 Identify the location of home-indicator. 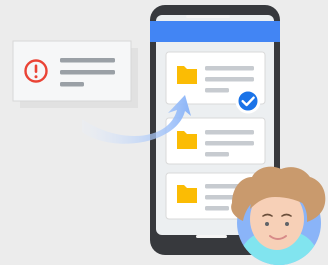
(211, 236).